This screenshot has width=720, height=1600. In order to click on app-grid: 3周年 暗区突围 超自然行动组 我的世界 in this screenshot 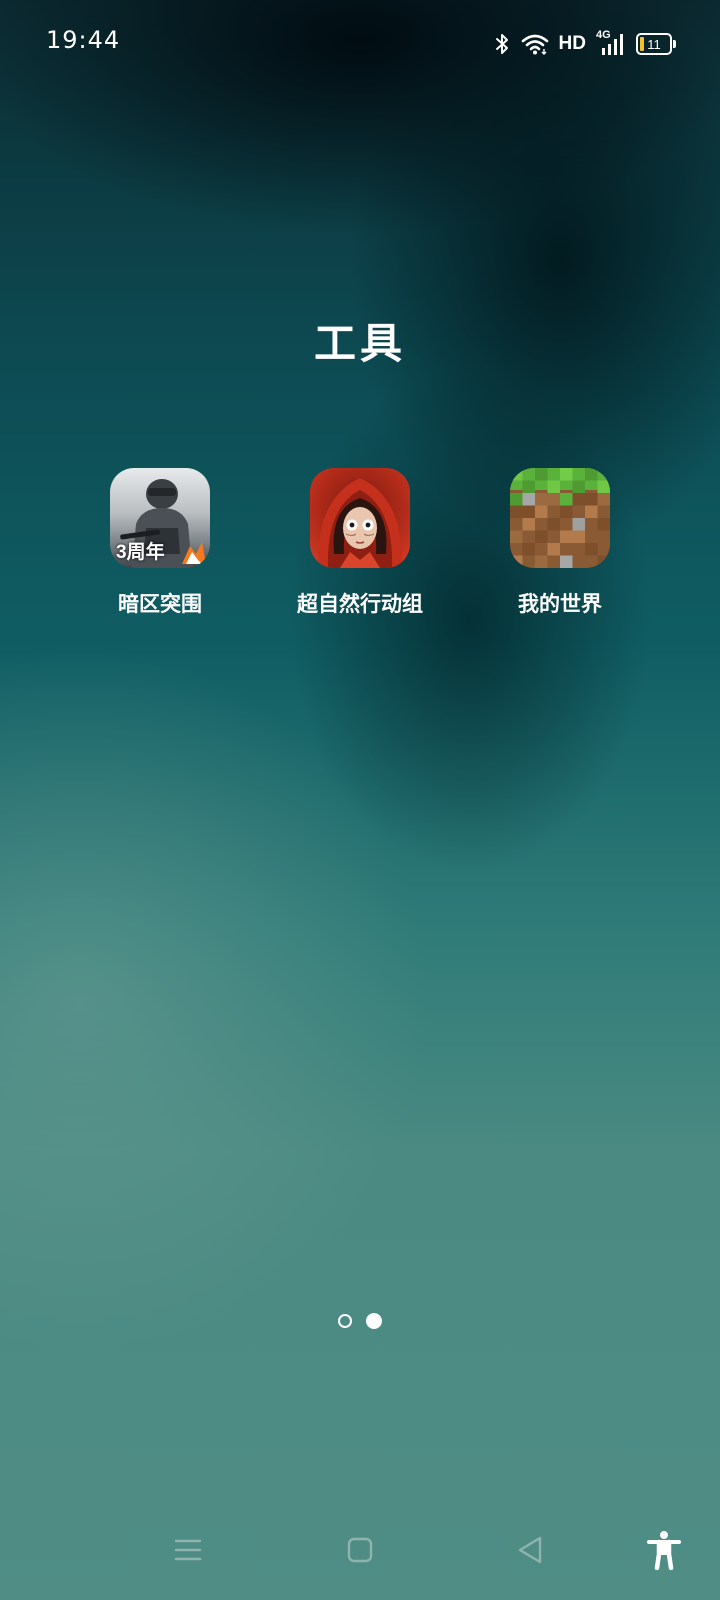, I will do `click(360, 543)`.